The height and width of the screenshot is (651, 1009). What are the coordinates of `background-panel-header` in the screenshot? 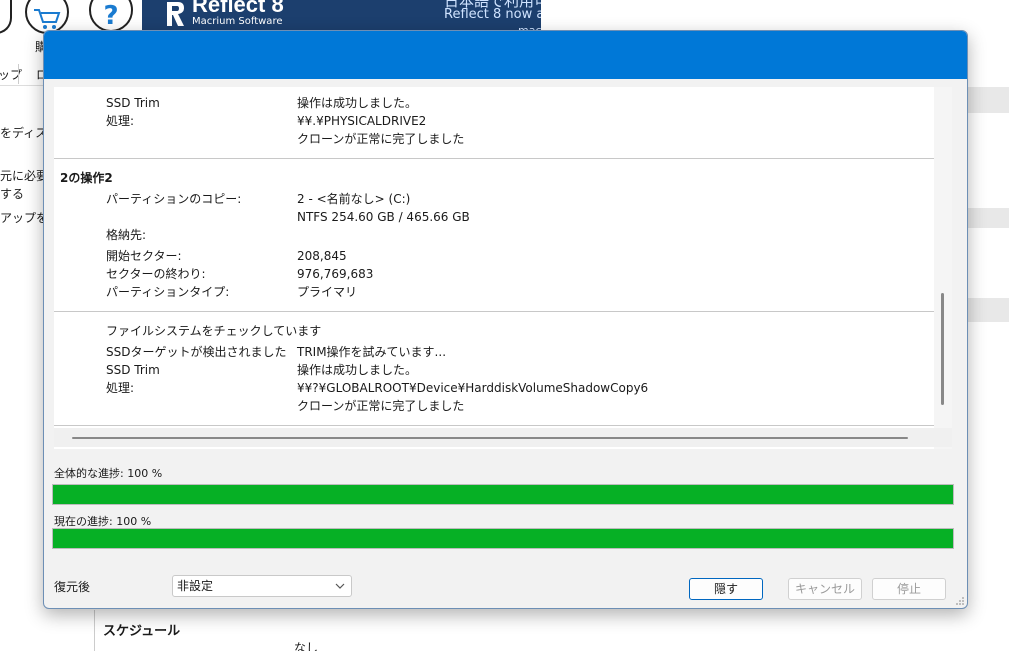 It's located at (988, 100).